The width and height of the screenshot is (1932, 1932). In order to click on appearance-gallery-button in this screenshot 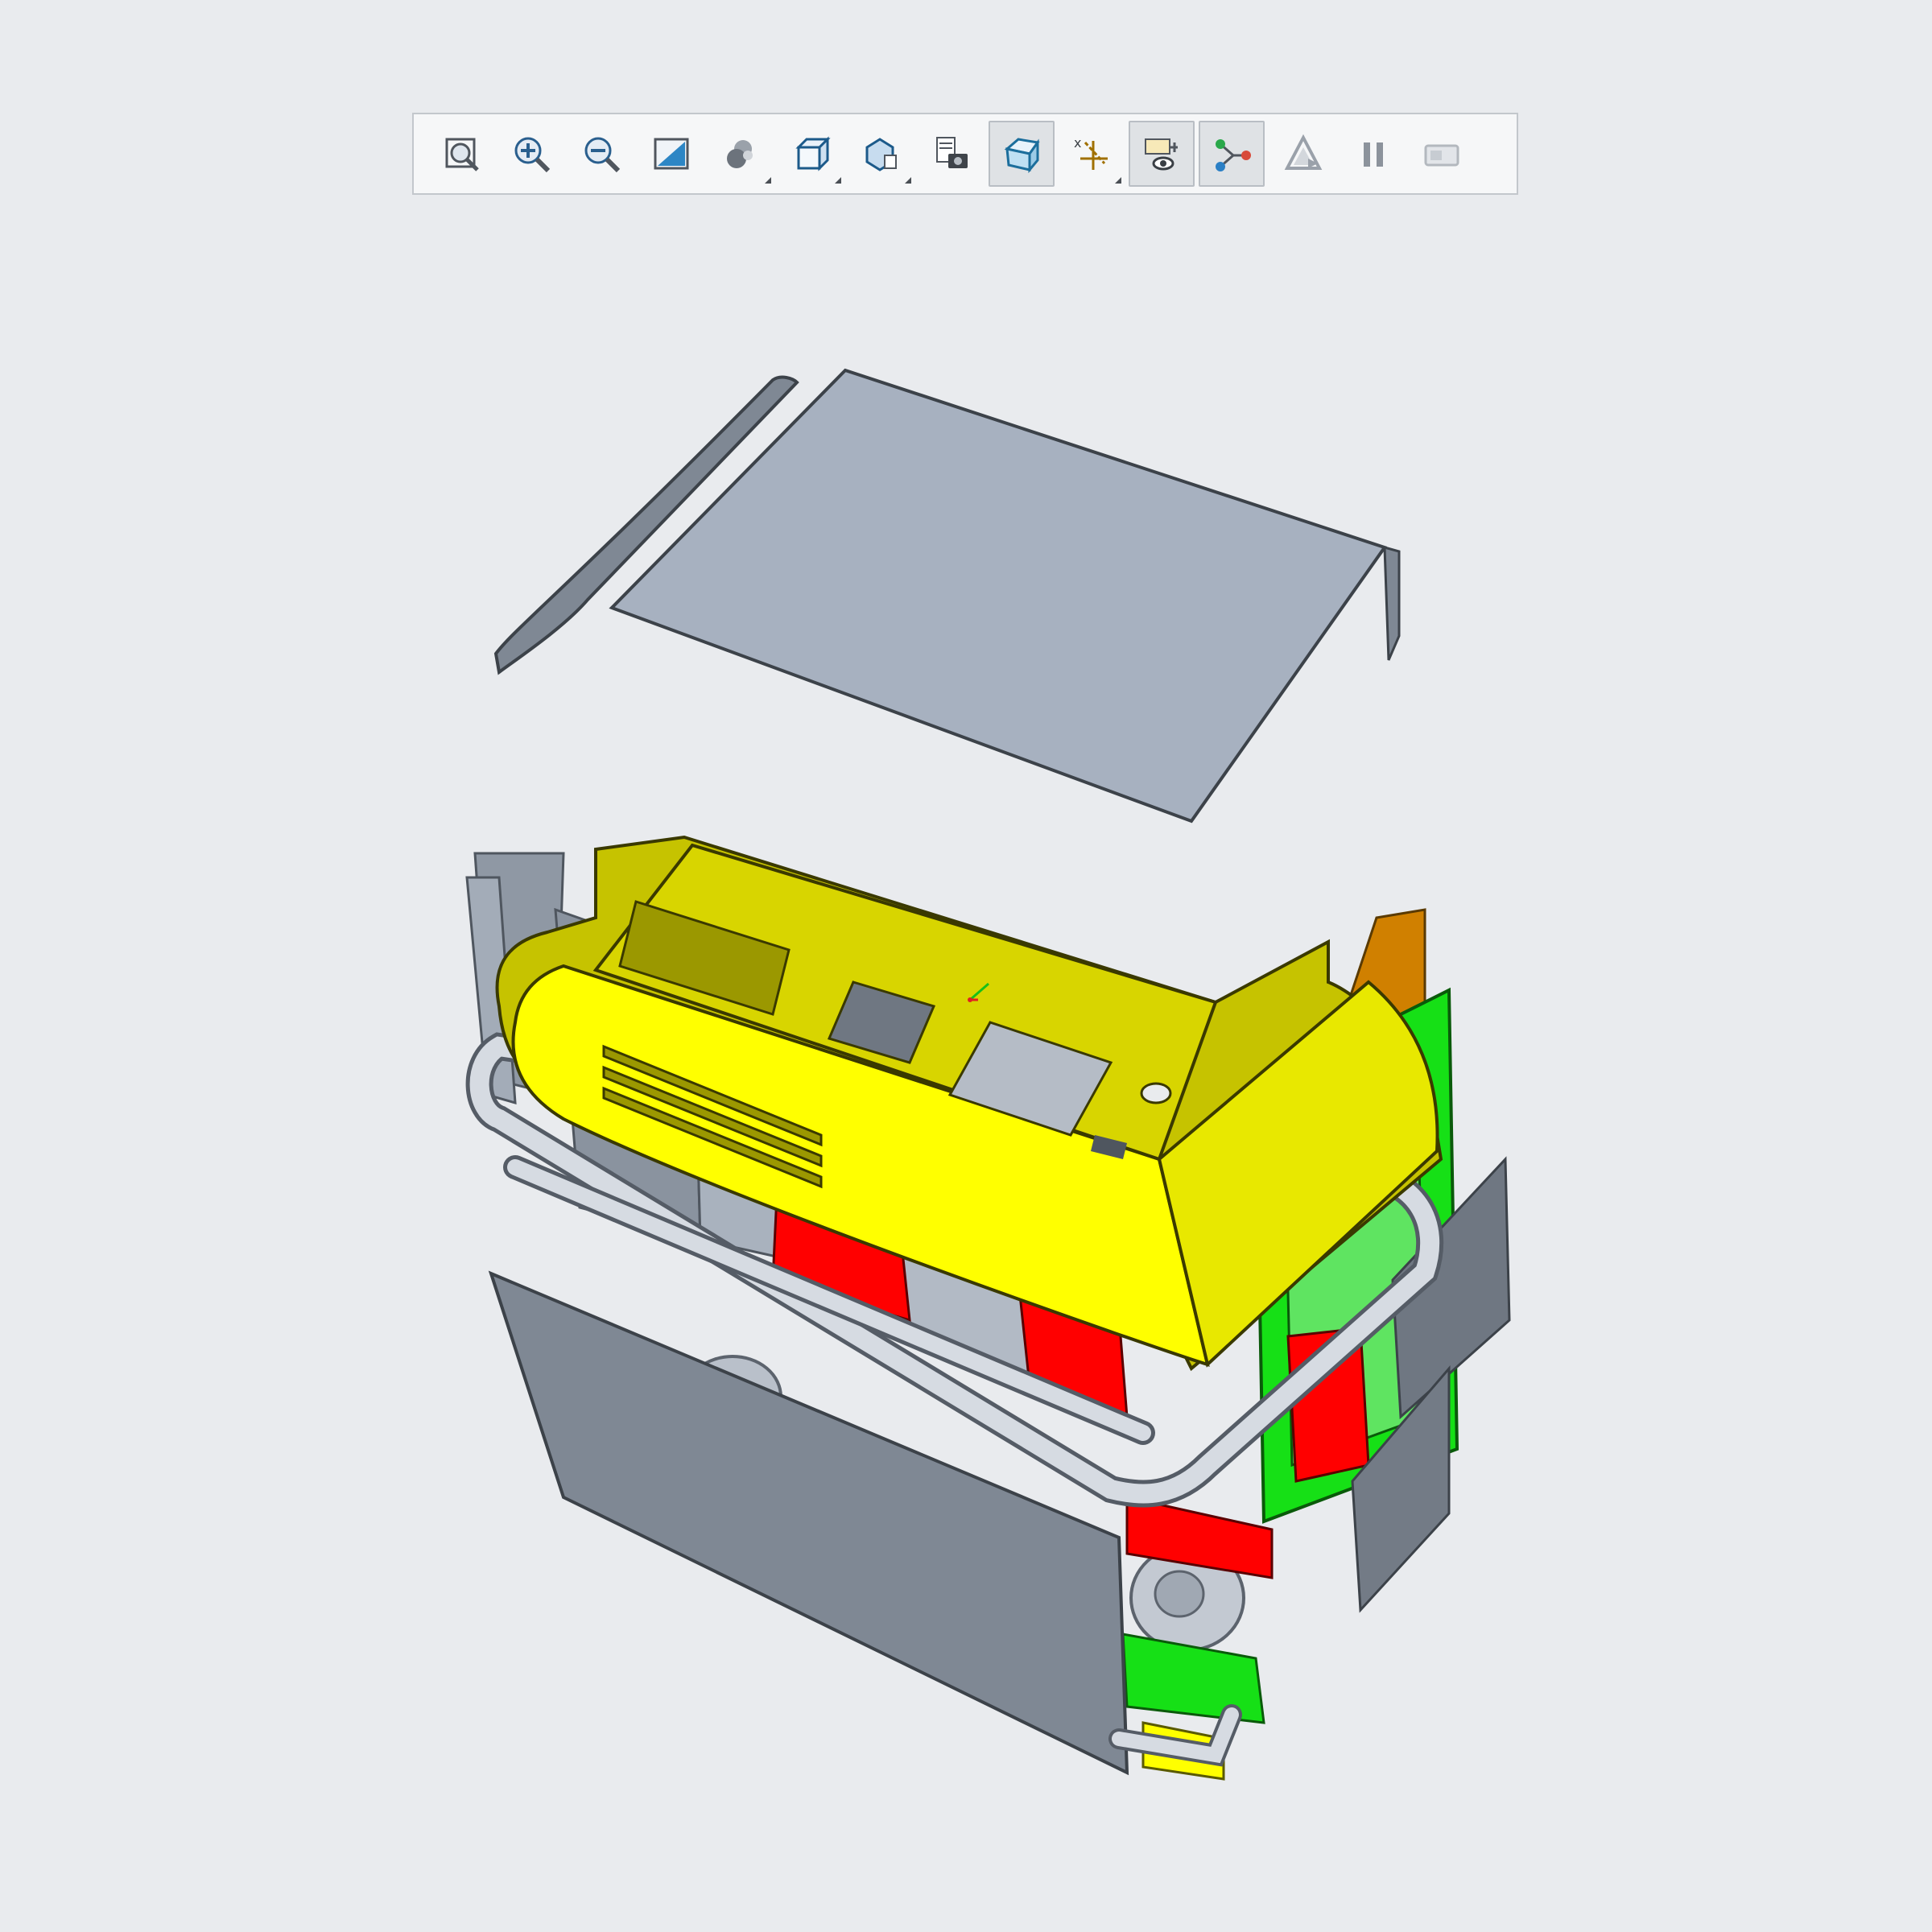, I will do `click(952, 154)`.